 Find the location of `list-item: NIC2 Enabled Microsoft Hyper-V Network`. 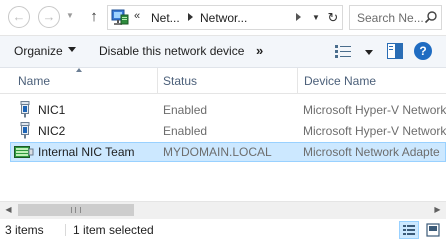

list-item: NIC2 Enabled Microsoft Hyper-V Network is located at coordinates (228, 131).